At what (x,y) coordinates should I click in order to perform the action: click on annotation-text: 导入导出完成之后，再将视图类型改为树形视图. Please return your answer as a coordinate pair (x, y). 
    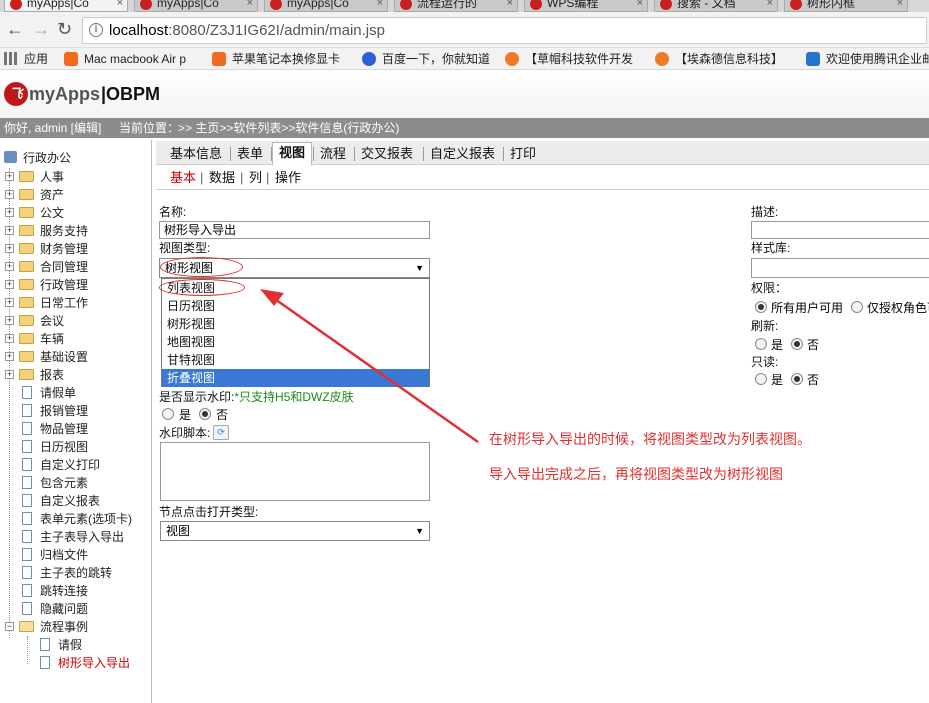
    Looking at the image, I should click on (636, 474).